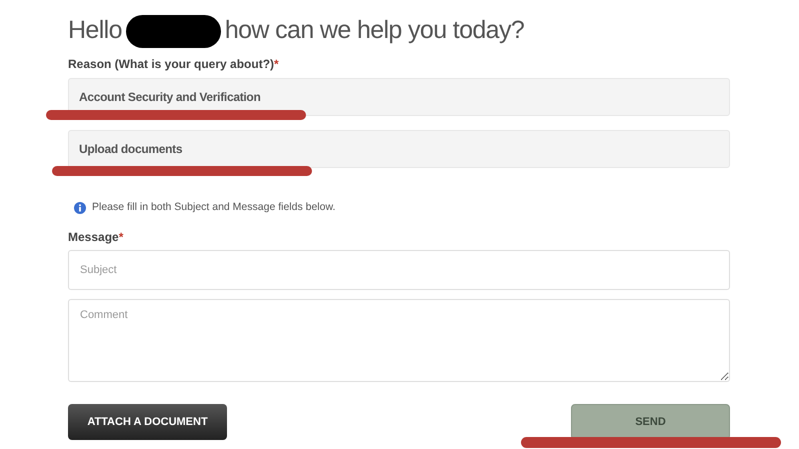 This screenshot has width=799, height=449. I want to click on reason-select: Account Security and Verification, so click(399, 97).